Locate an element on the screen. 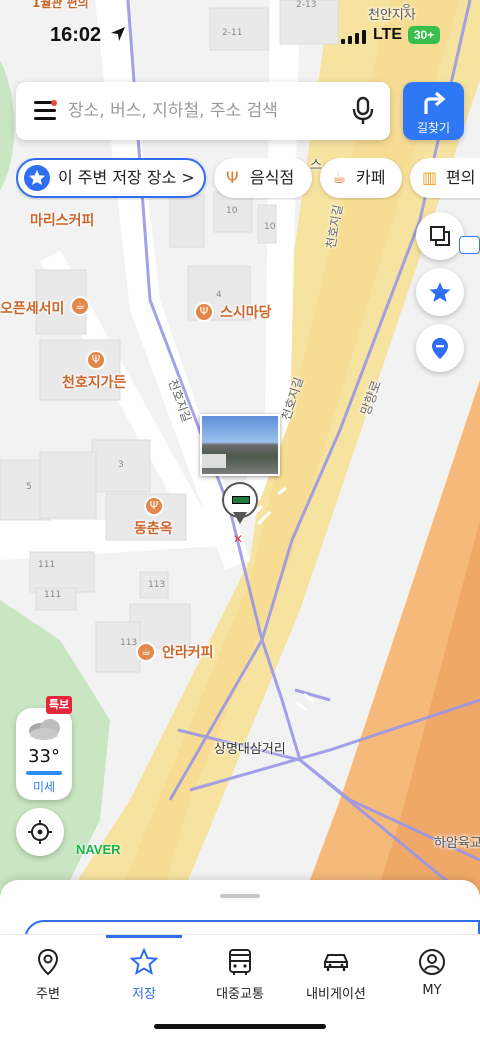 This screenshot has width=480, height=1040. active-tab-indicator is located at coordinates (144, 936).